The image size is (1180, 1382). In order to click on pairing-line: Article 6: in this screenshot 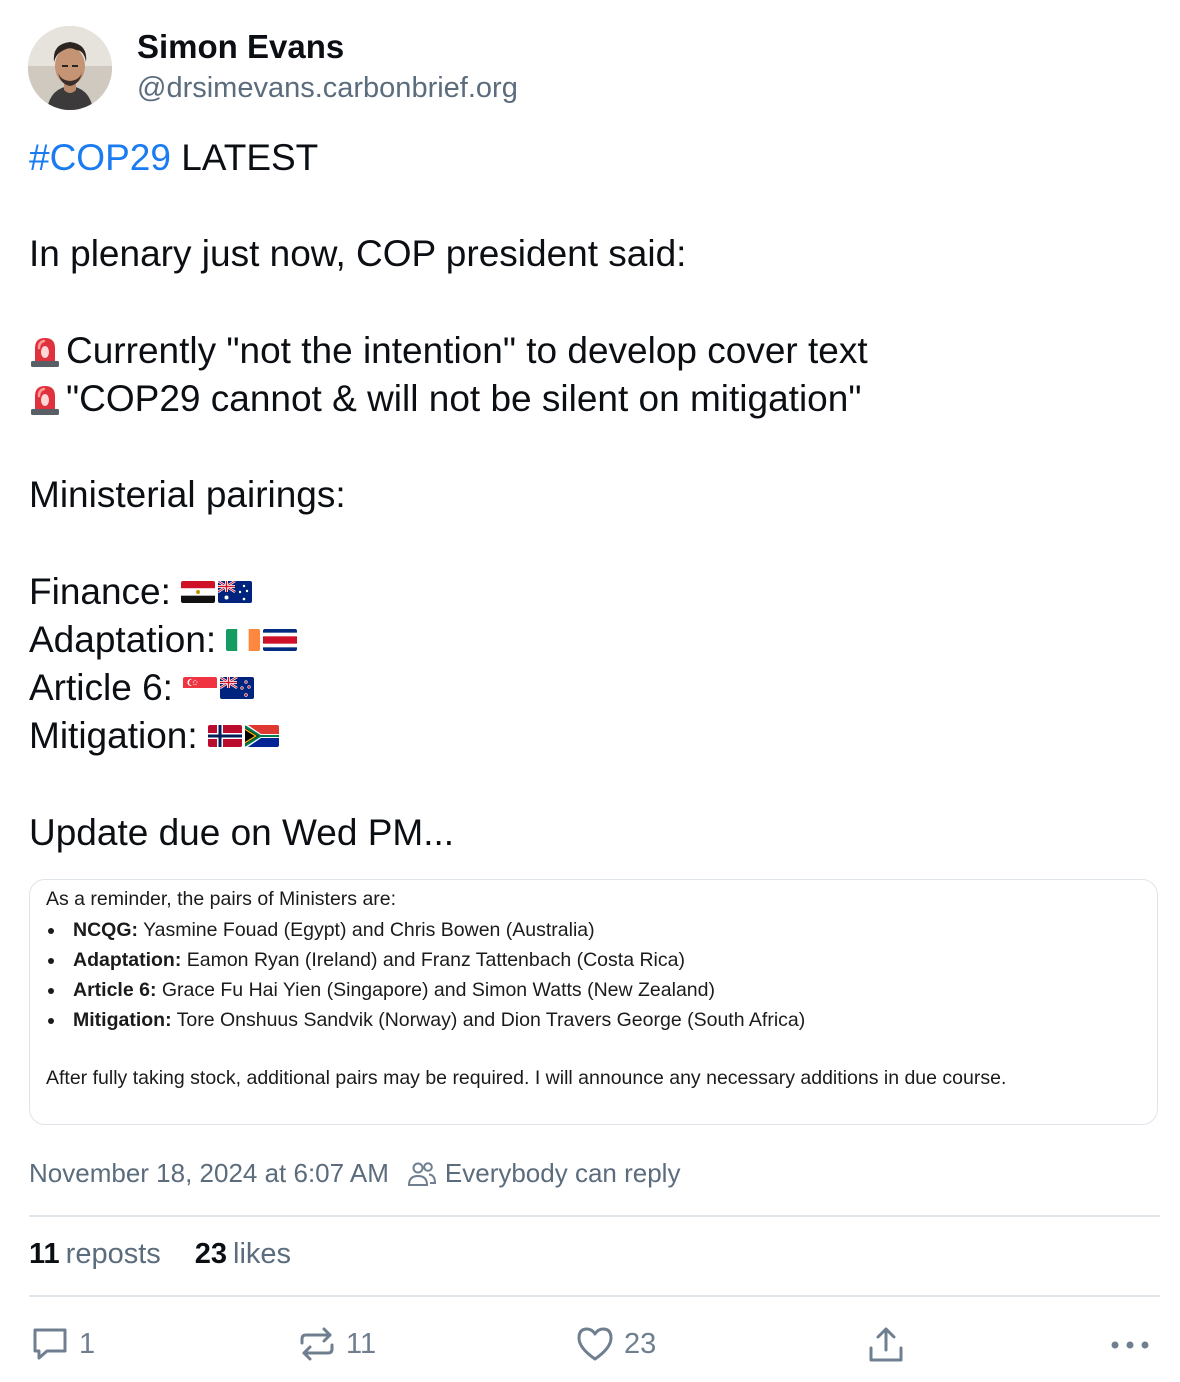, I will do `click(589, 688)`.